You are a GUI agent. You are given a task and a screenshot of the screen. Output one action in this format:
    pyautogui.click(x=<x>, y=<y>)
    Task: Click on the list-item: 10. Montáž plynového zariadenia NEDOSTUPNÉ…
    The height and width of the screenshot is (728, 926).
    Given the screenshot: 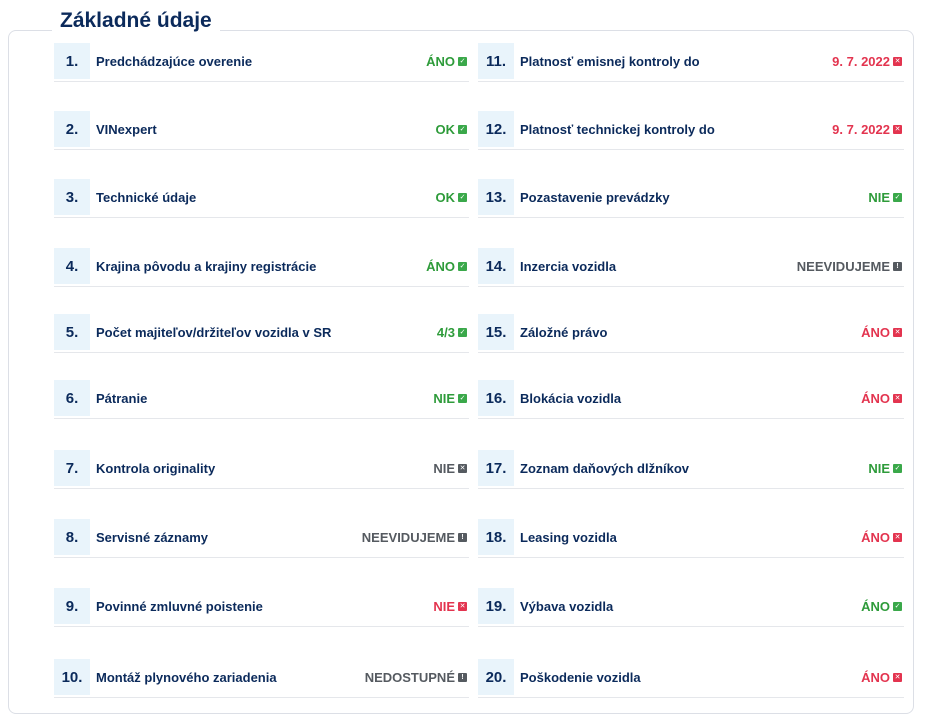 What is the action you would take?
    pyautogui.click(x=261, y=678)
    